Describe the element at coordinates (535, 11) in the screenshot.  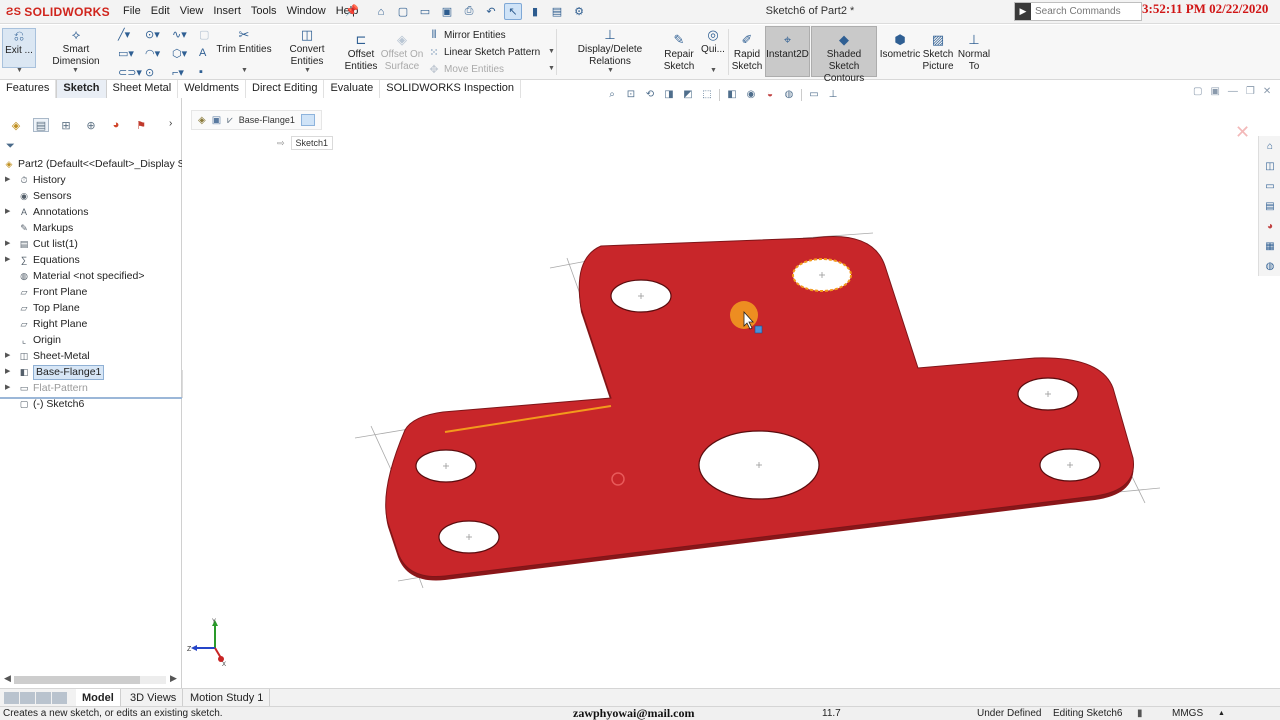
I see `rebuild-icon: ▮` at that location.